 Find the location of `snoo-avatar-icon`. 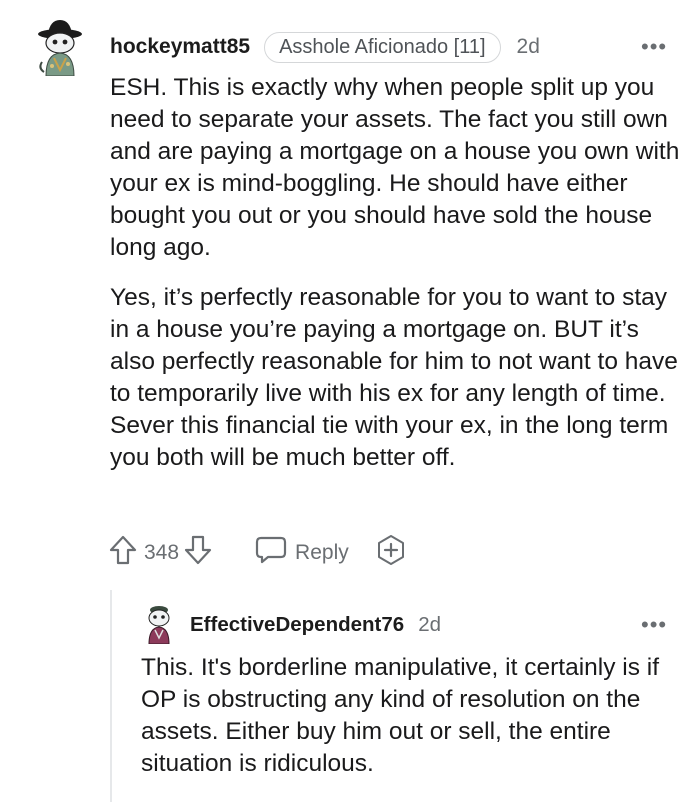

snoo-avatar-icon is located at coordinates (60, 48).